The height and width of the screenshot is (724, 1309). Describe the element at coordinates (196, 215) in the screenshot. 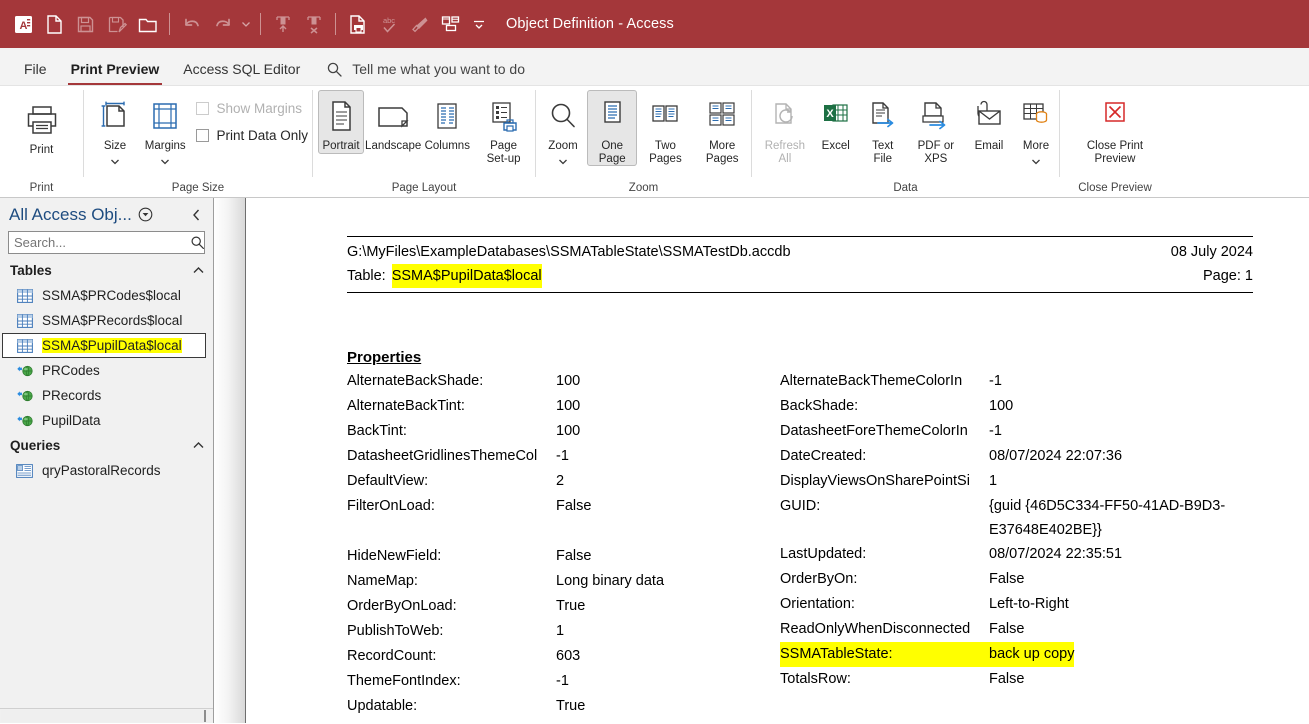

I see `chevron-left-icon` at that location.